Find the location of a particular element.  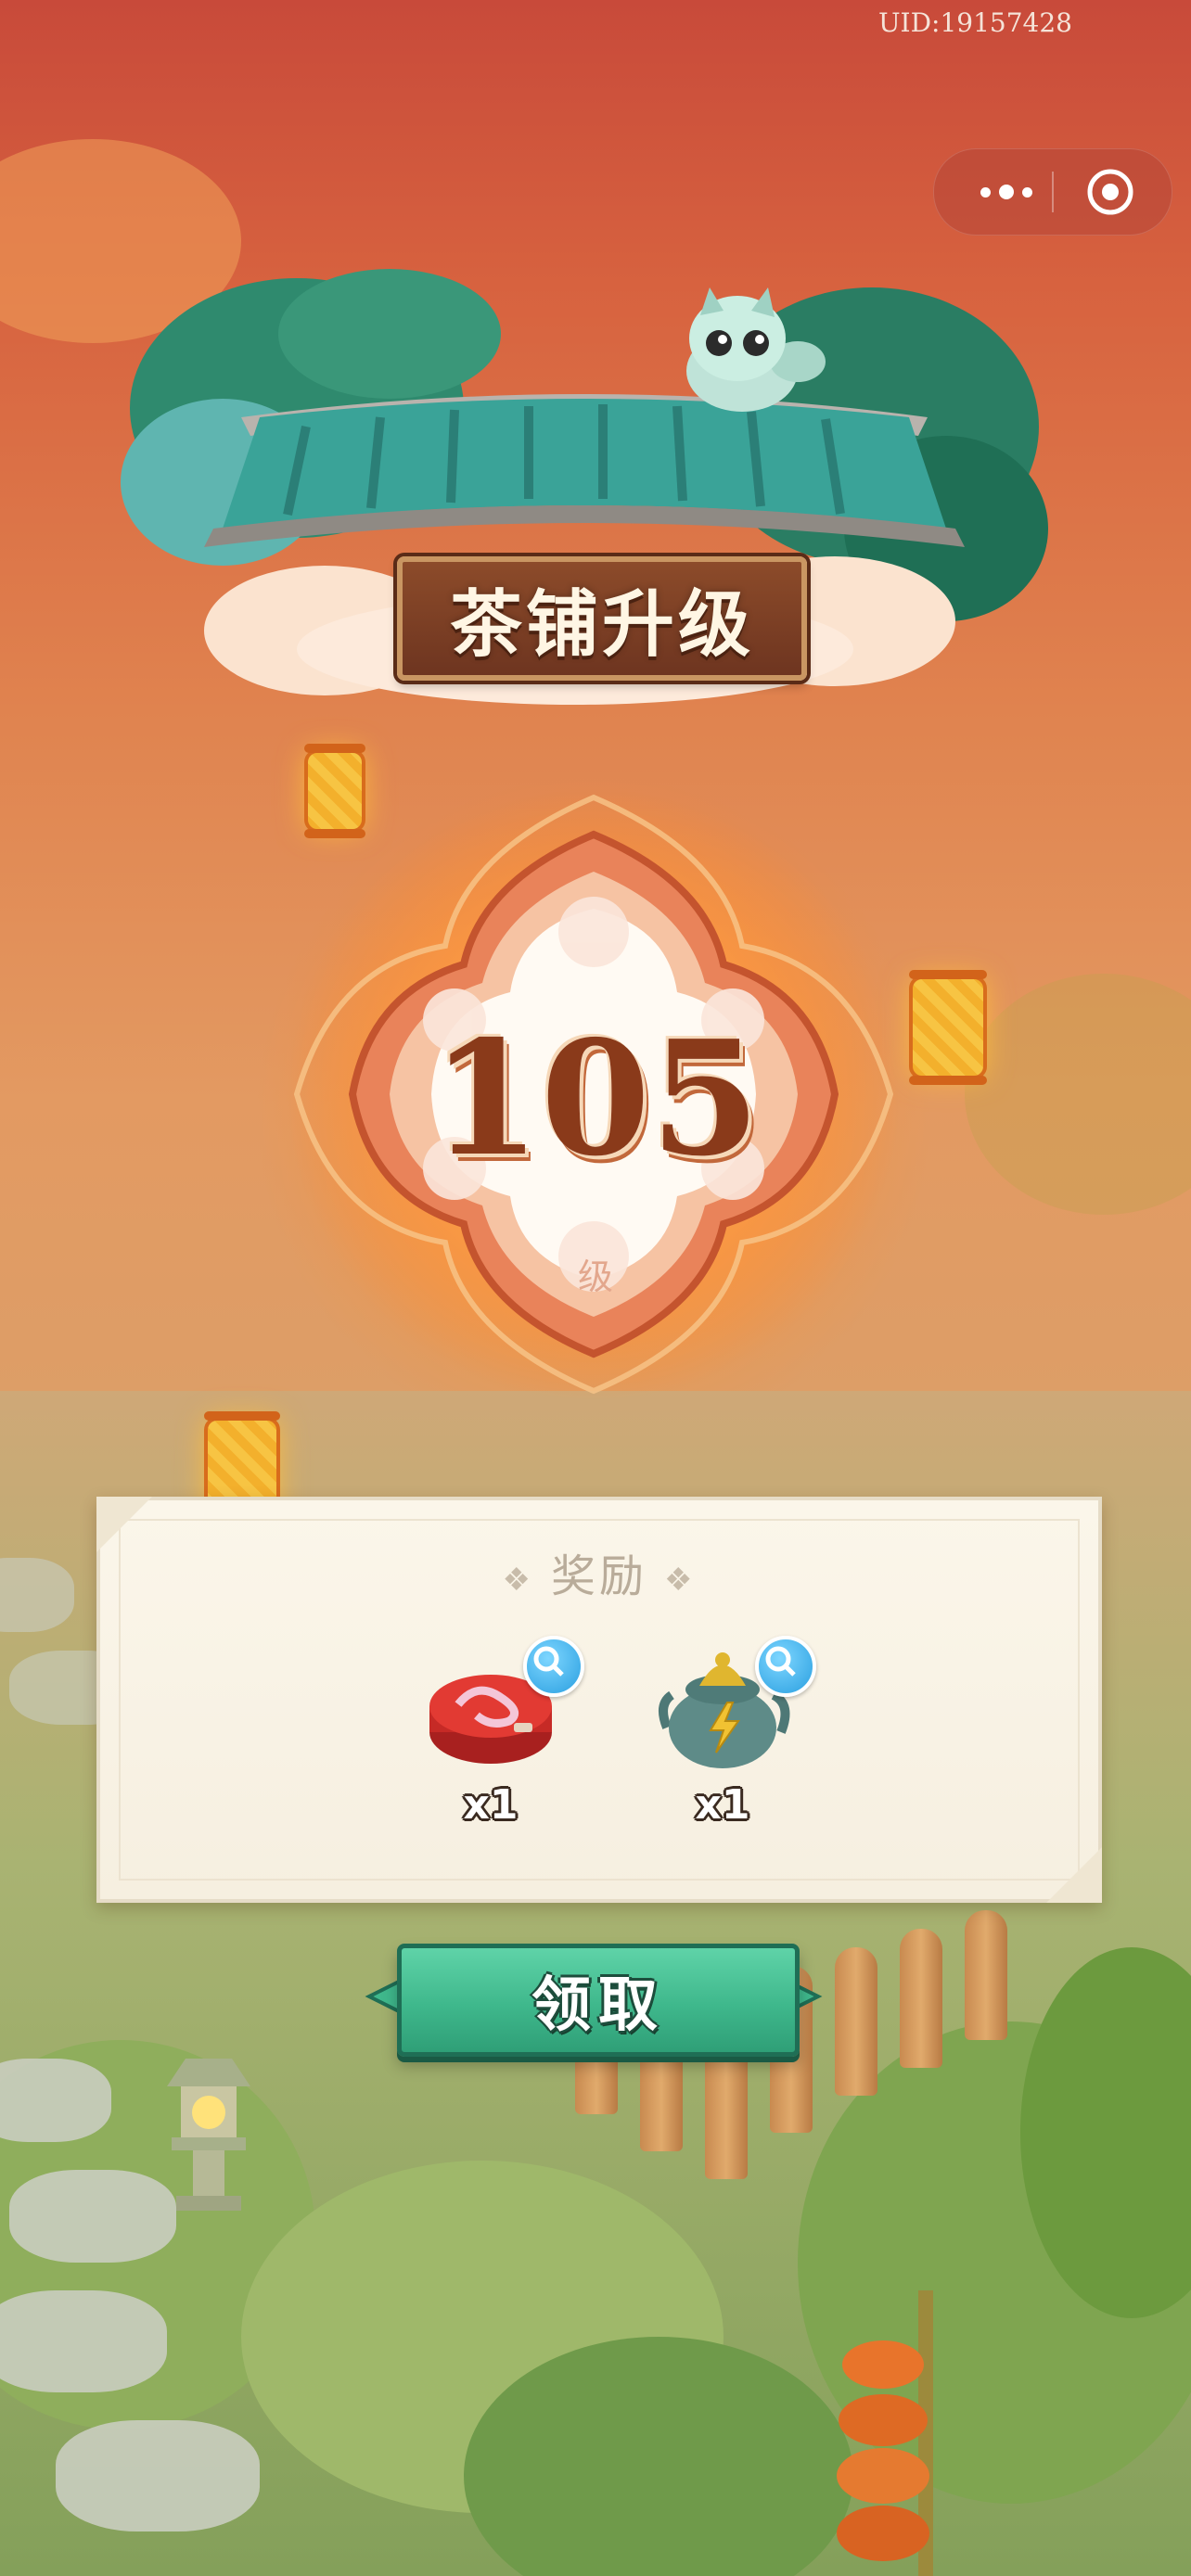

page-title: 茶铺升级 is located at coordinates (601, 625).